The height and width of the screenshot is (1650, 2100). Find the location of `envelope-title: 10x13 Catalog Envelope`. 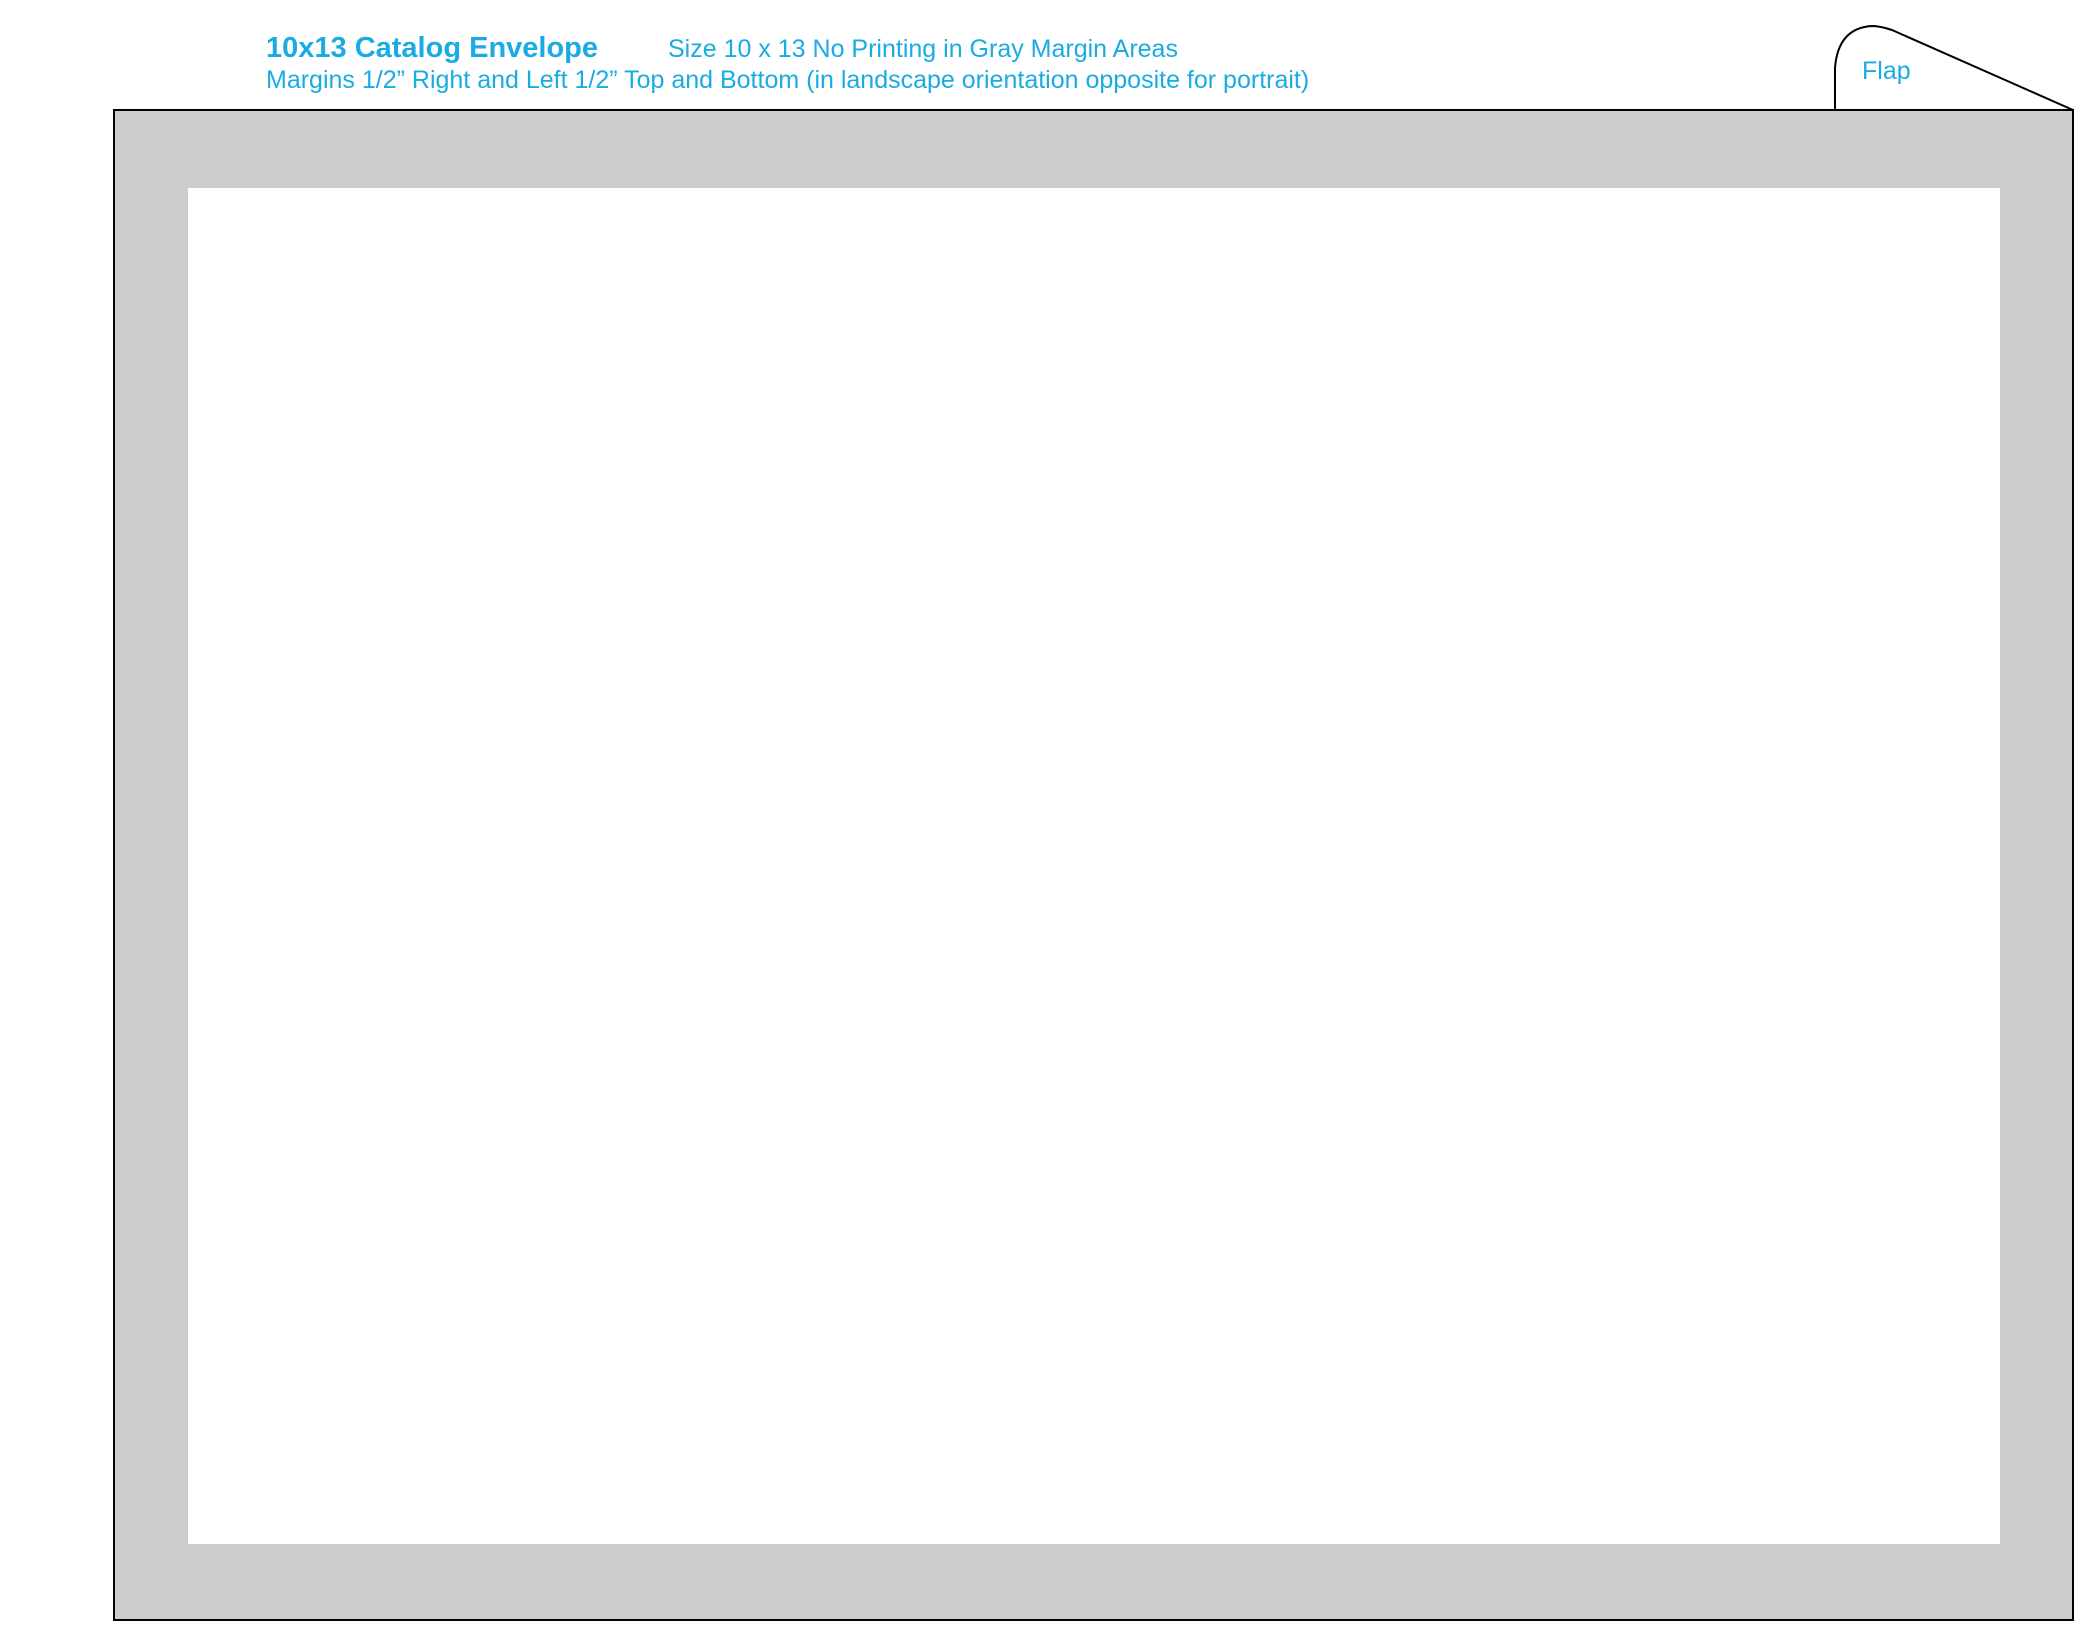

envelope-title: 10x13 Catalog Envelope is located at coordinates (432, 48).